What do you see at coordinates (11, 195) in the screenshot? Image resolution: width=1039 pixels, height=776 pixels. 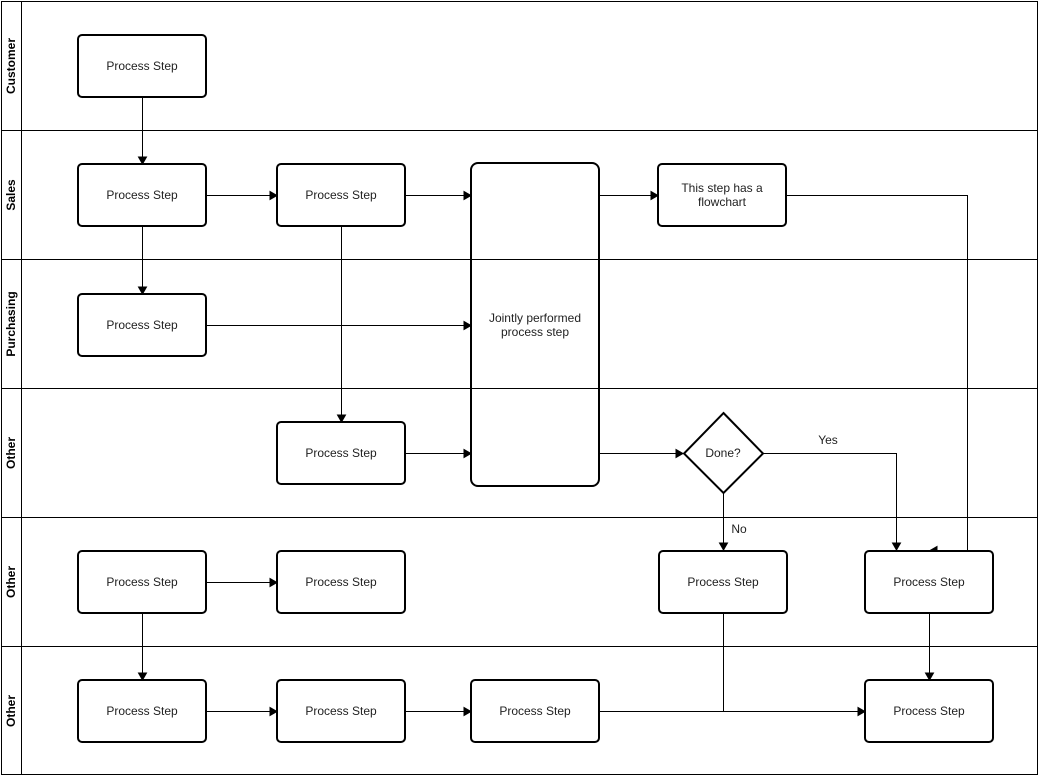 I see `lane-label-sales: Sales` at bounding box center [11, 195].